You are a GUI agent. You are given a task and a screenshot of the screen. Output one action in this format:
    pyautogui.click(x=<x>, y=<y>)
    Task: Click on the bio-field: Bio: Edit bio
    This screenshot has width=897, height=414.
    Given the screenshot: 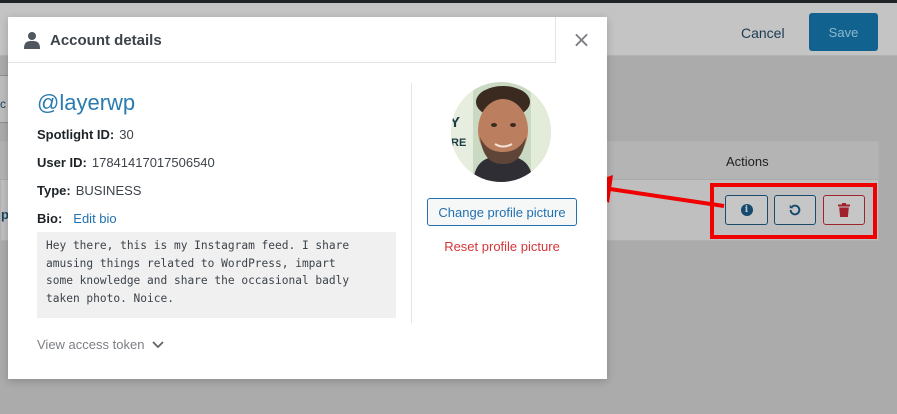 What is the action you would take?
    pyautogui.click(x=77, y=218)
    